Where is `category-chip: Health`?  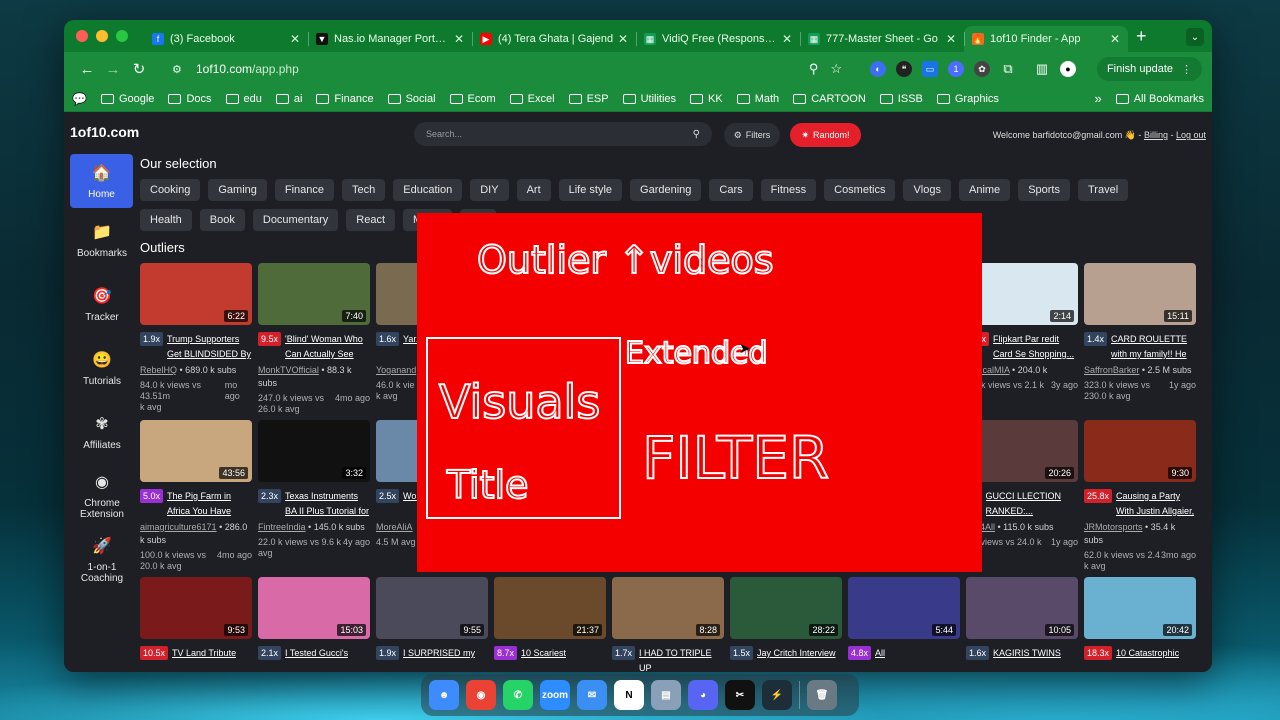 category-chip: Health is located at coordinates (166, 220).